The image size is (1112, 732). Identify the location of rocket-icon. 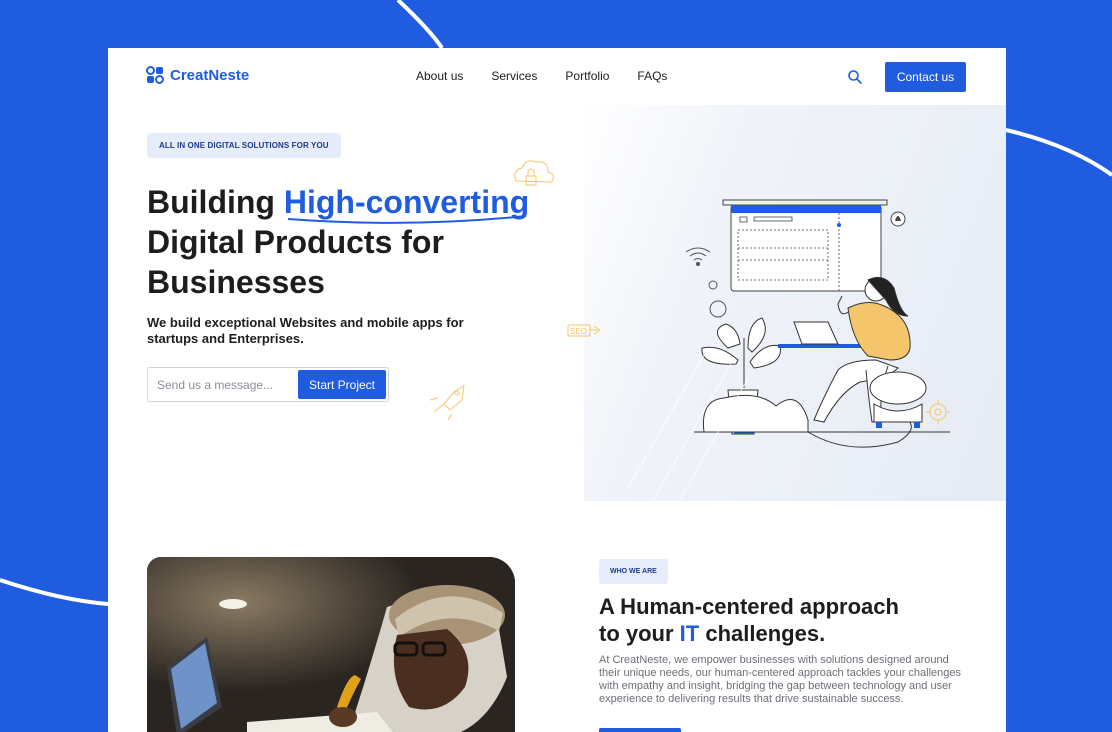
(447, 403).